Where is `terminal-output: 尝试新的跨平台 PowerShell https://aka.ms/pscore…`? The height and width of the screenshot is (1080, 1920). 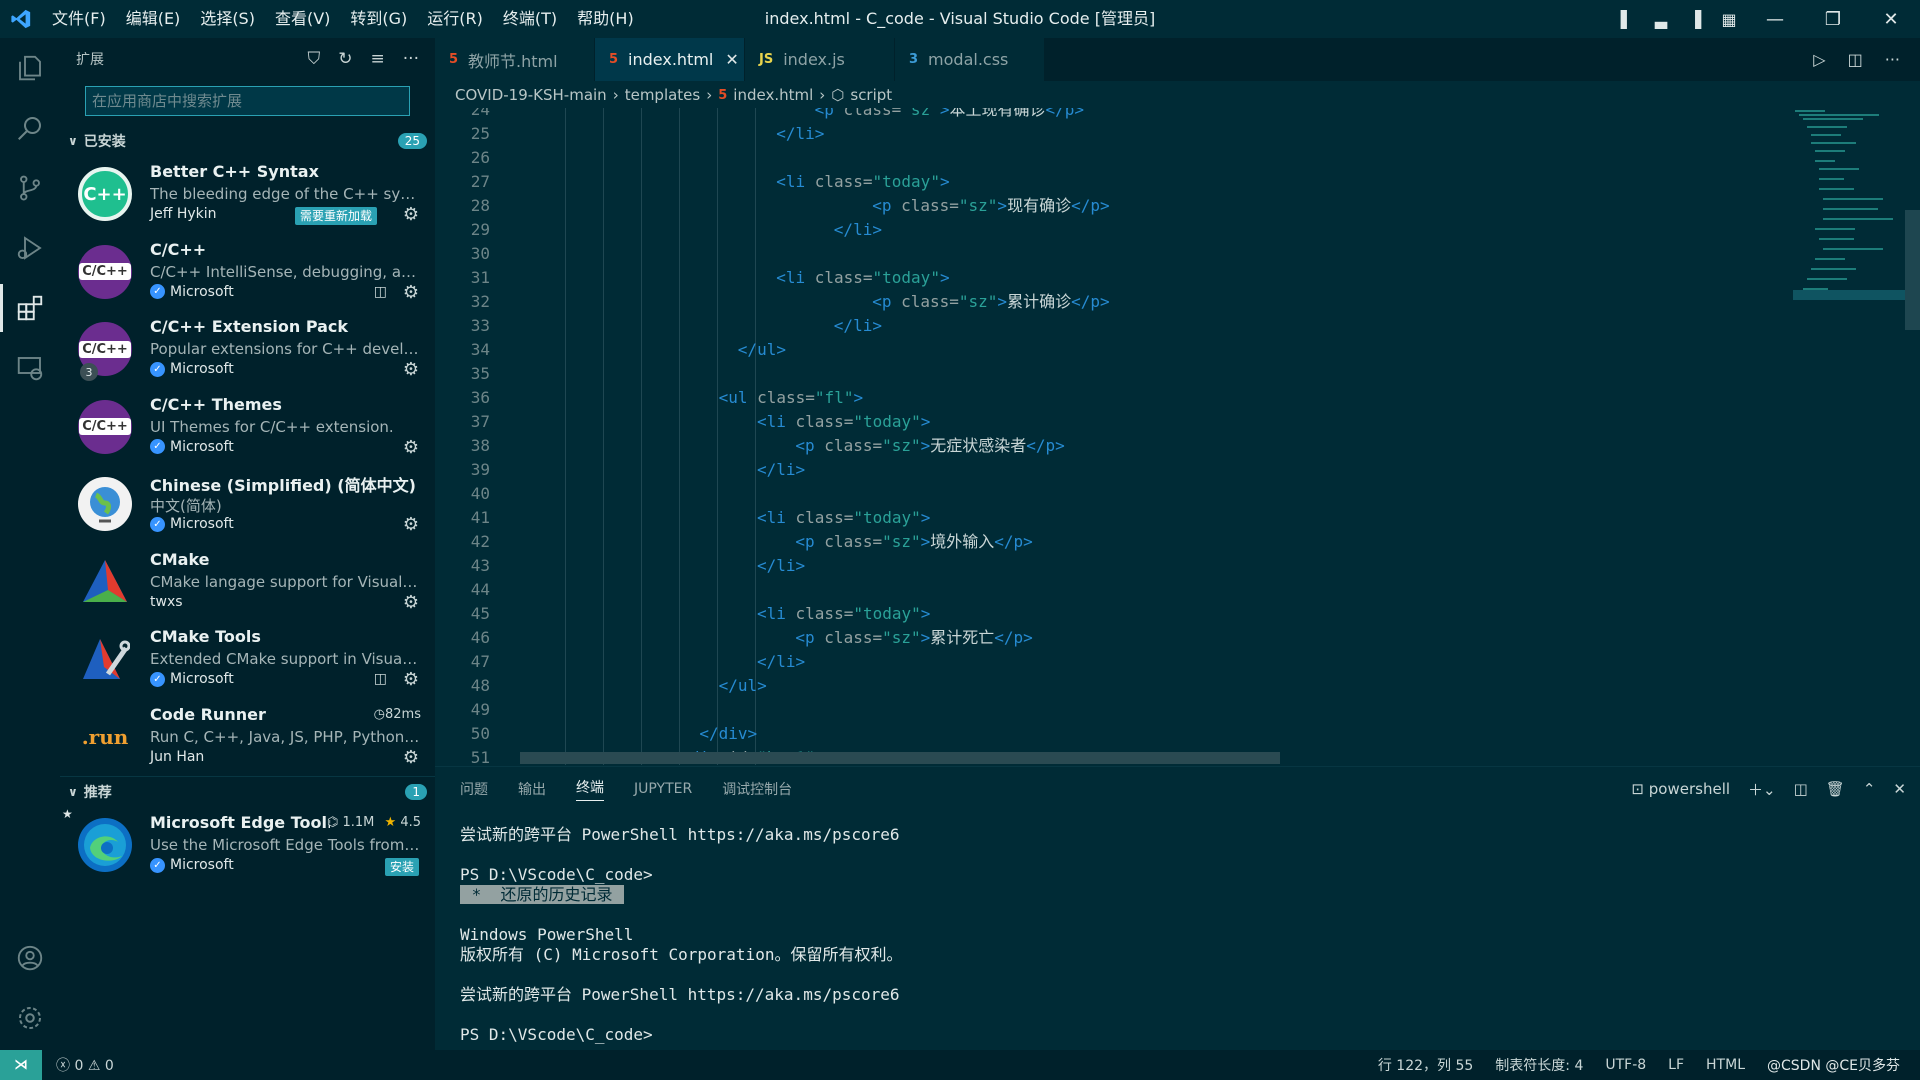 terminal-output: 尝试新的跨平台 PowerShell https://aka.ms/pscore… is located at coordinates (681, 935).